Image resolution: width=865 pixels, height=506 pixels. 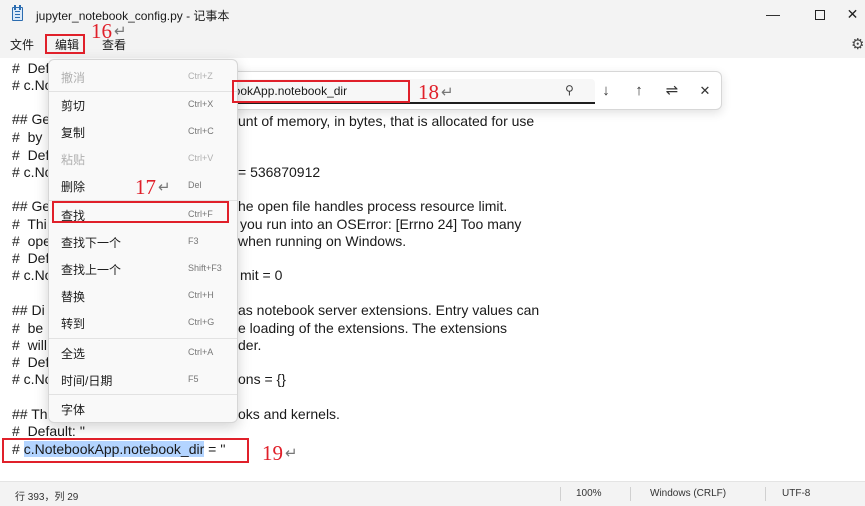 I want to click on minimize-icon: —, so click(x=773, y=14).